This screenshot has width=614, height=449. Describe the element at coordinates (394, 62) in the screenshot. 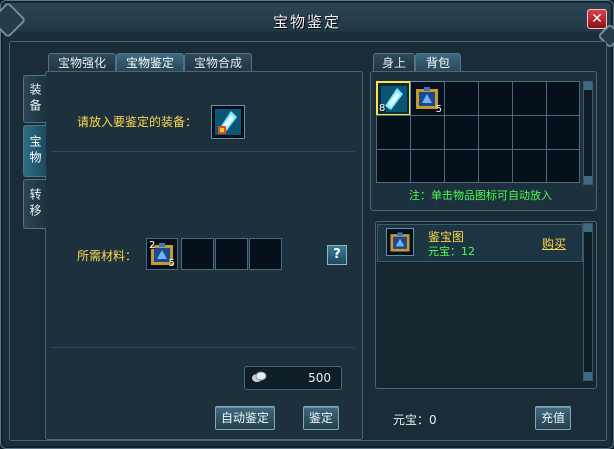

I see `tab-equipped: 身上` at that location.